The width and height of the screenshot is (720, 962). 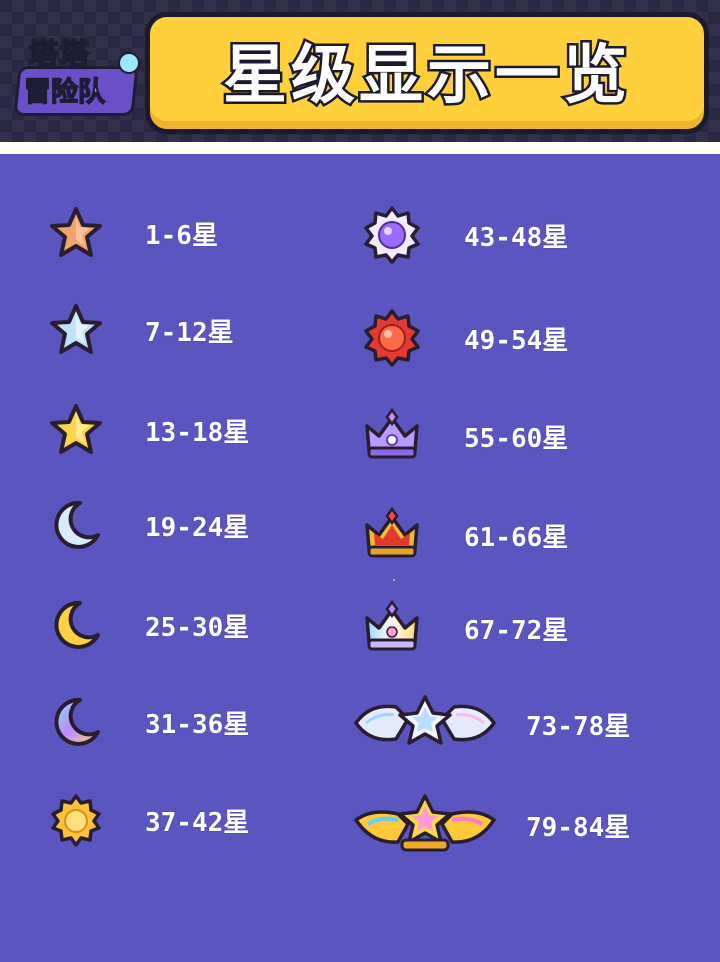 What do you see at coordinates (189, 332) in the screenshot?
I see `tier-label: 7-12星` at bounding box center [189, 332].